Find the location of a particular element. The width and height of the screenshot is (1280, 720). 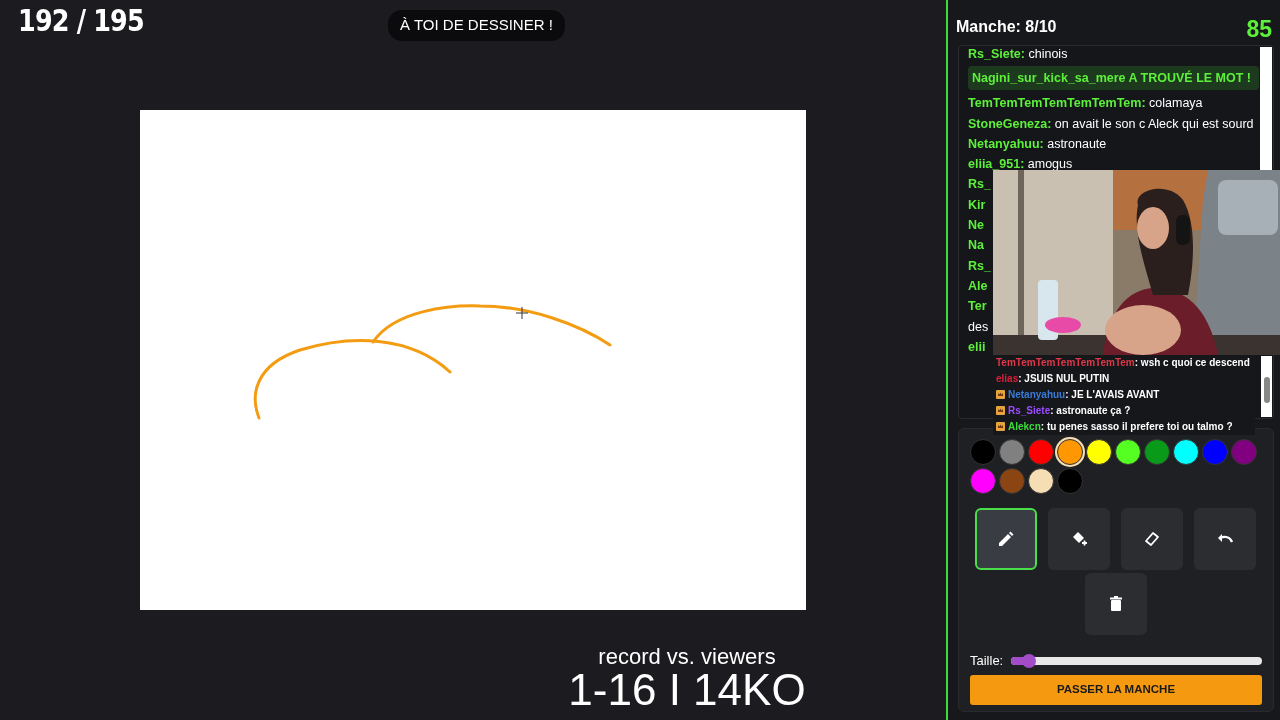

stream-chat-text: : JE L'AVAIS AVANT is located at coordinates (1112, 394).